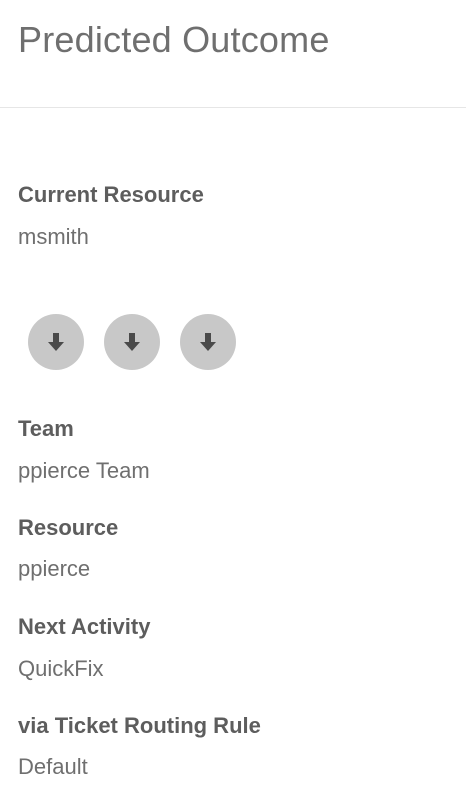 The width and height of the screenshot is (466, 800). I want to click on team-value: ppierce Team, so click(84, 470).